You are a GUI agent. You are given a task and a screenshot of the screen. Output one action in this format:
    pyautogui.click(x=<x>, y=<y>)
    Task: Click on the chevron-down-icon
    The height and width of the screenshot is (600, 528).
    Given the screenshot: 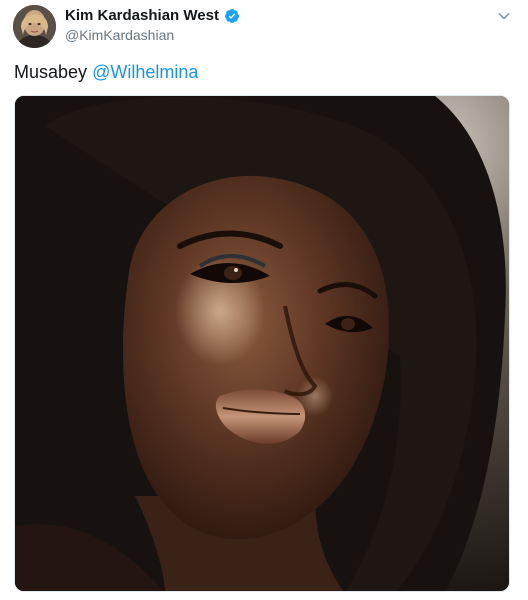 What is the action you would take?
    pyautogui.click(x=504, y=16)
    